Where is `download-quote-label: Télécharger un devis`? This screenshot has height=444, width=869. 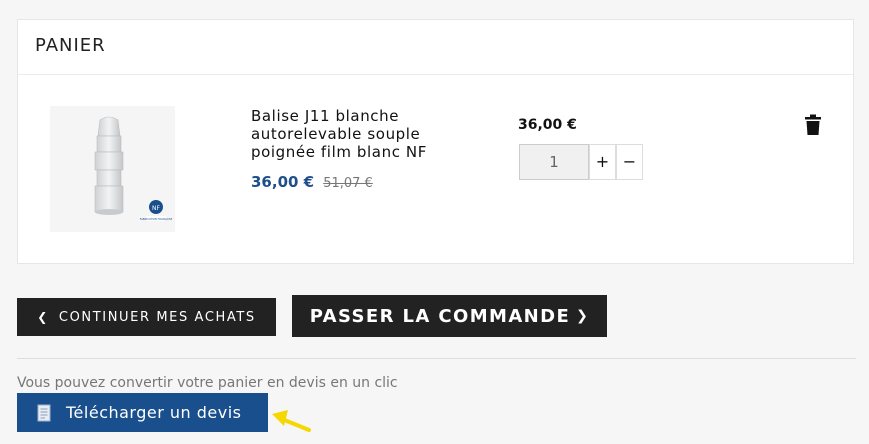
download-quote-label: Télécharger un devis is located at coordinates (154, 412).